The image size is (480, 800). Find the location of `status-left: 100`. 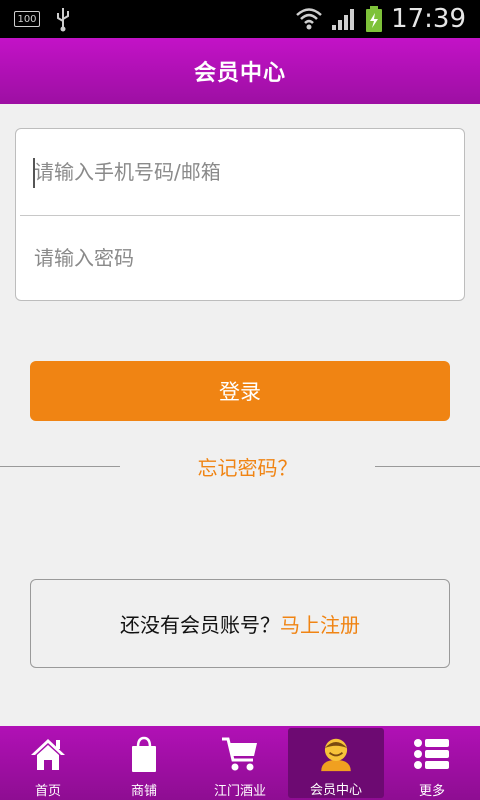

status-left: 100 is located at coordinates (43, 19).